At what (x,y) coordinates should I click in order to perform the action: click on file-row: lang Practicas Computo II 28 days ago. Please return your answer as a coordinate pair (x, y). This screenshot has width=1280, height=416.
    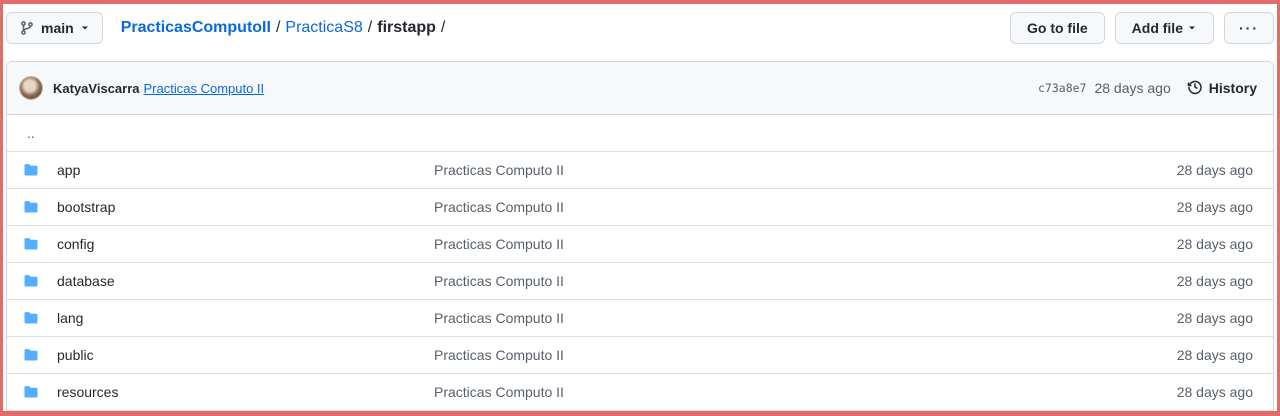
    Looking at the image, I should click on (640, 318).